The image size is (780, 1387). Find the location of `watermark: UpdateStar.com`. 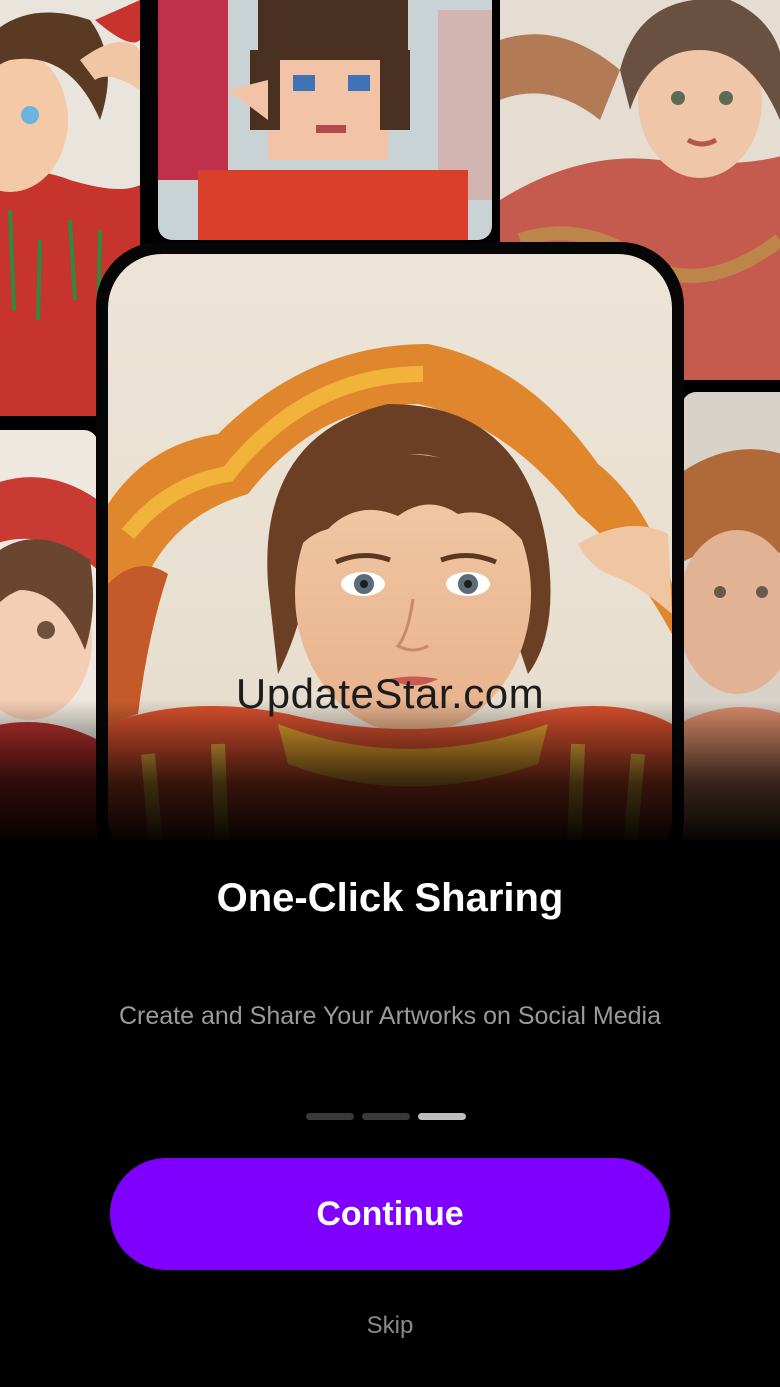

watermark: UpdateStar.com is located at coordinates (390, 693).